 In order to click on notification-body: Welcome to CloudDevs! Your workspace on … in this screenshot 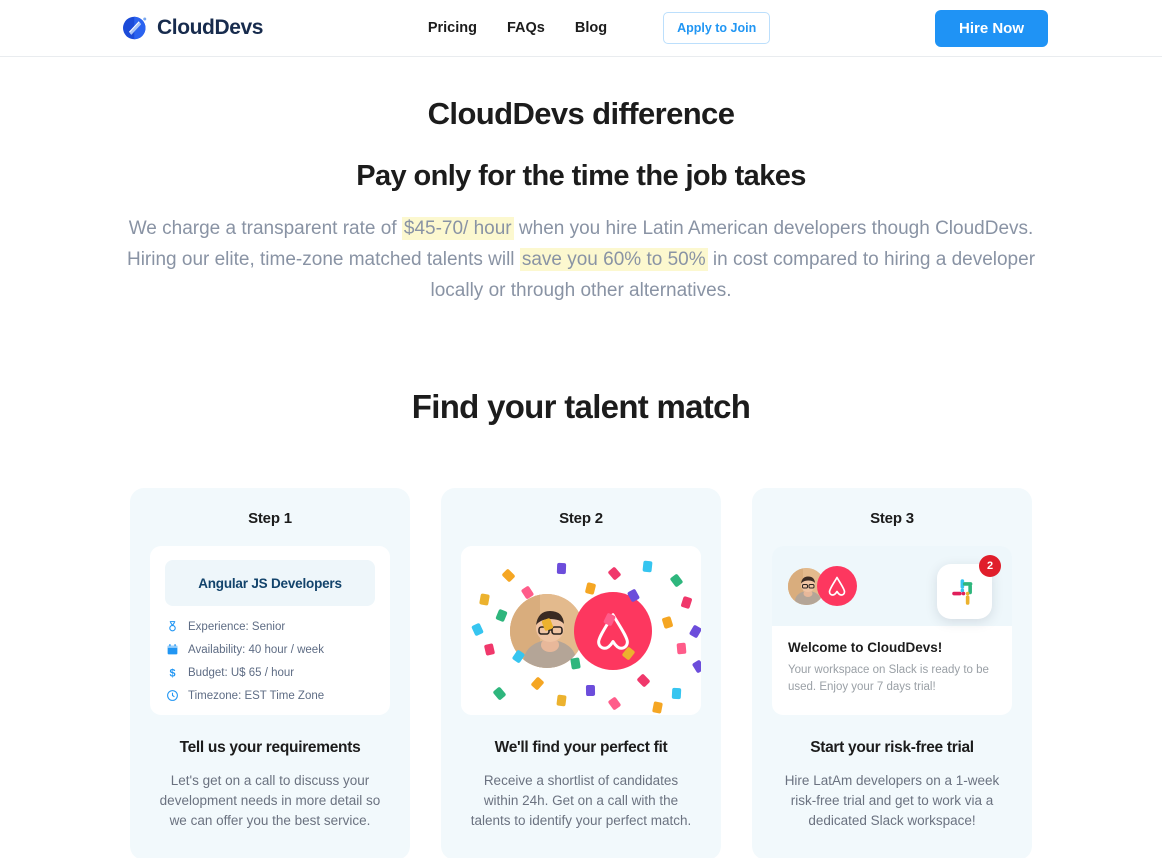, I will do `click(892, 661)`.